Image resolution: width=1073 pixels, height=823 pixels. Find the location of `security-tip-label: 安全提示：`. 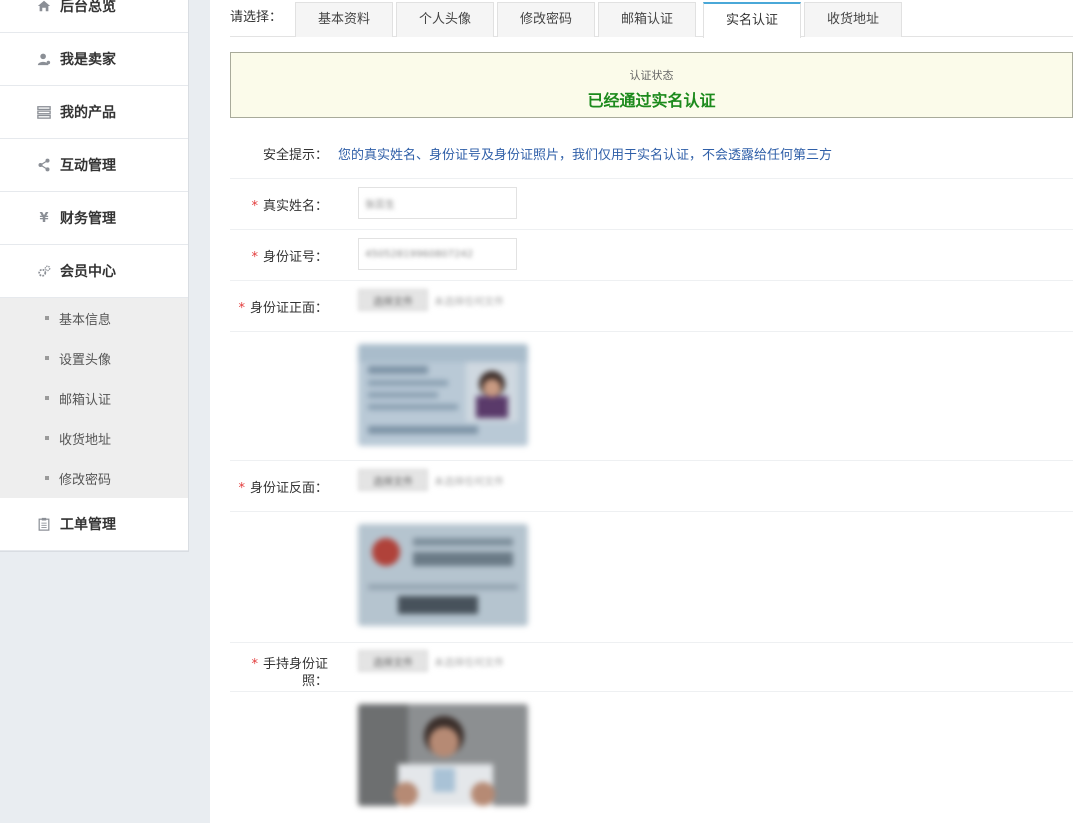

security-tip-label: 安全提示： is located at coordinates (295, 155).